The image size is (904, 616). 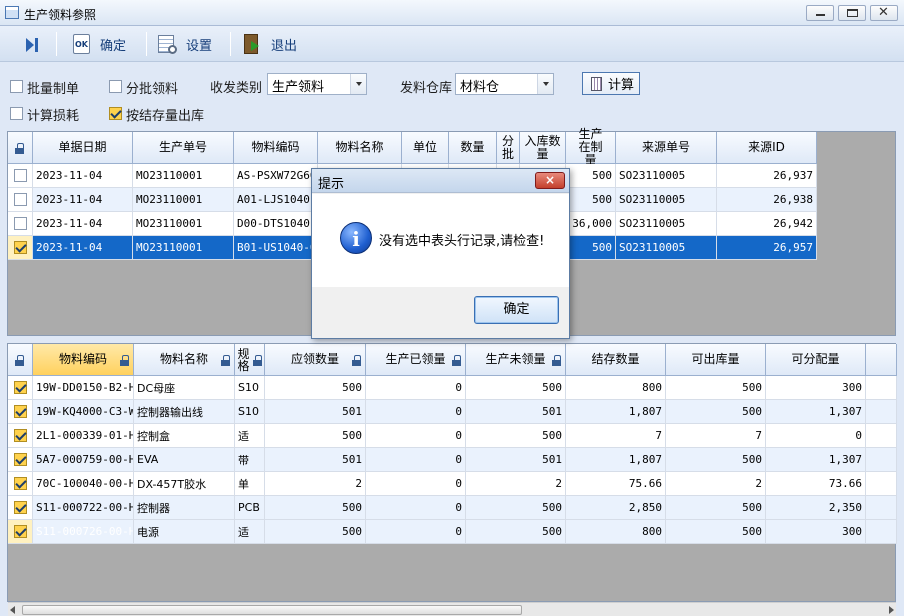 What do you see at coordinates (115, 86) in the screenshot?
I see `batch-pick-checkbox` at bounding box center [115, 86].